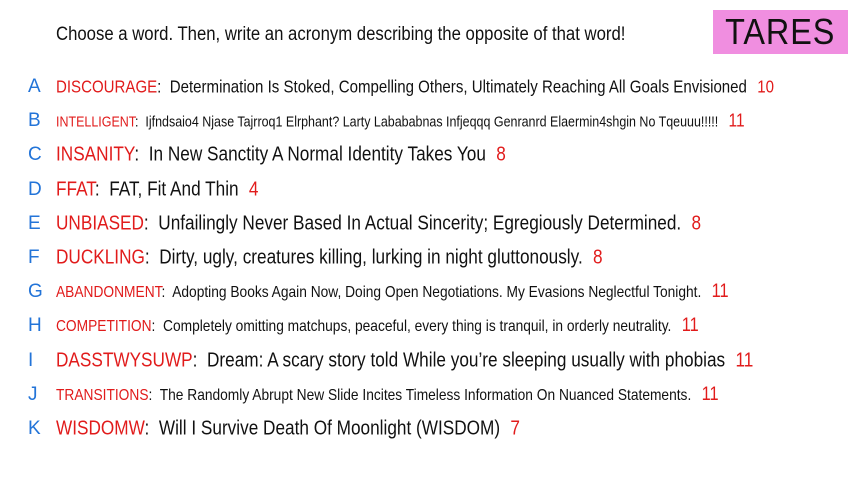  I want to click on entry-letter: J, so click(33, 394).